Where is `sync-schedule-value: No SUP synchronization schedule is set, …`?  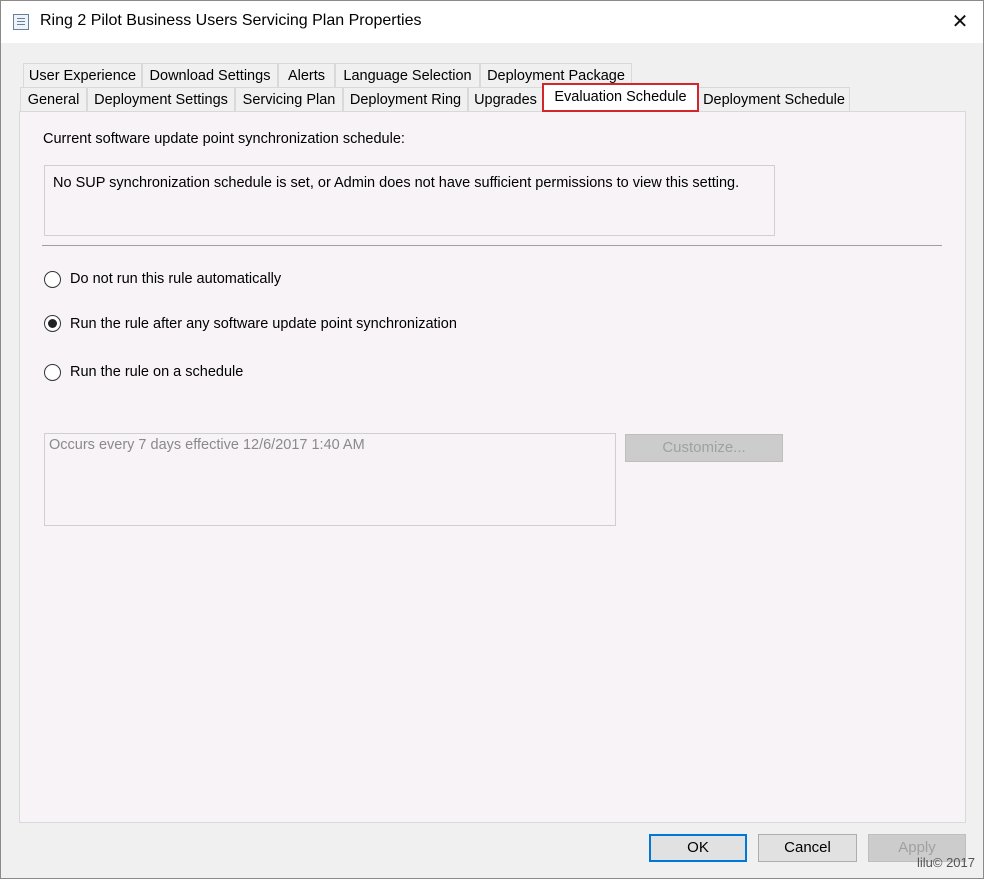
sync-schedule-value: No SUP synchronization schedule is set, … is located at coordinates (396, 183).